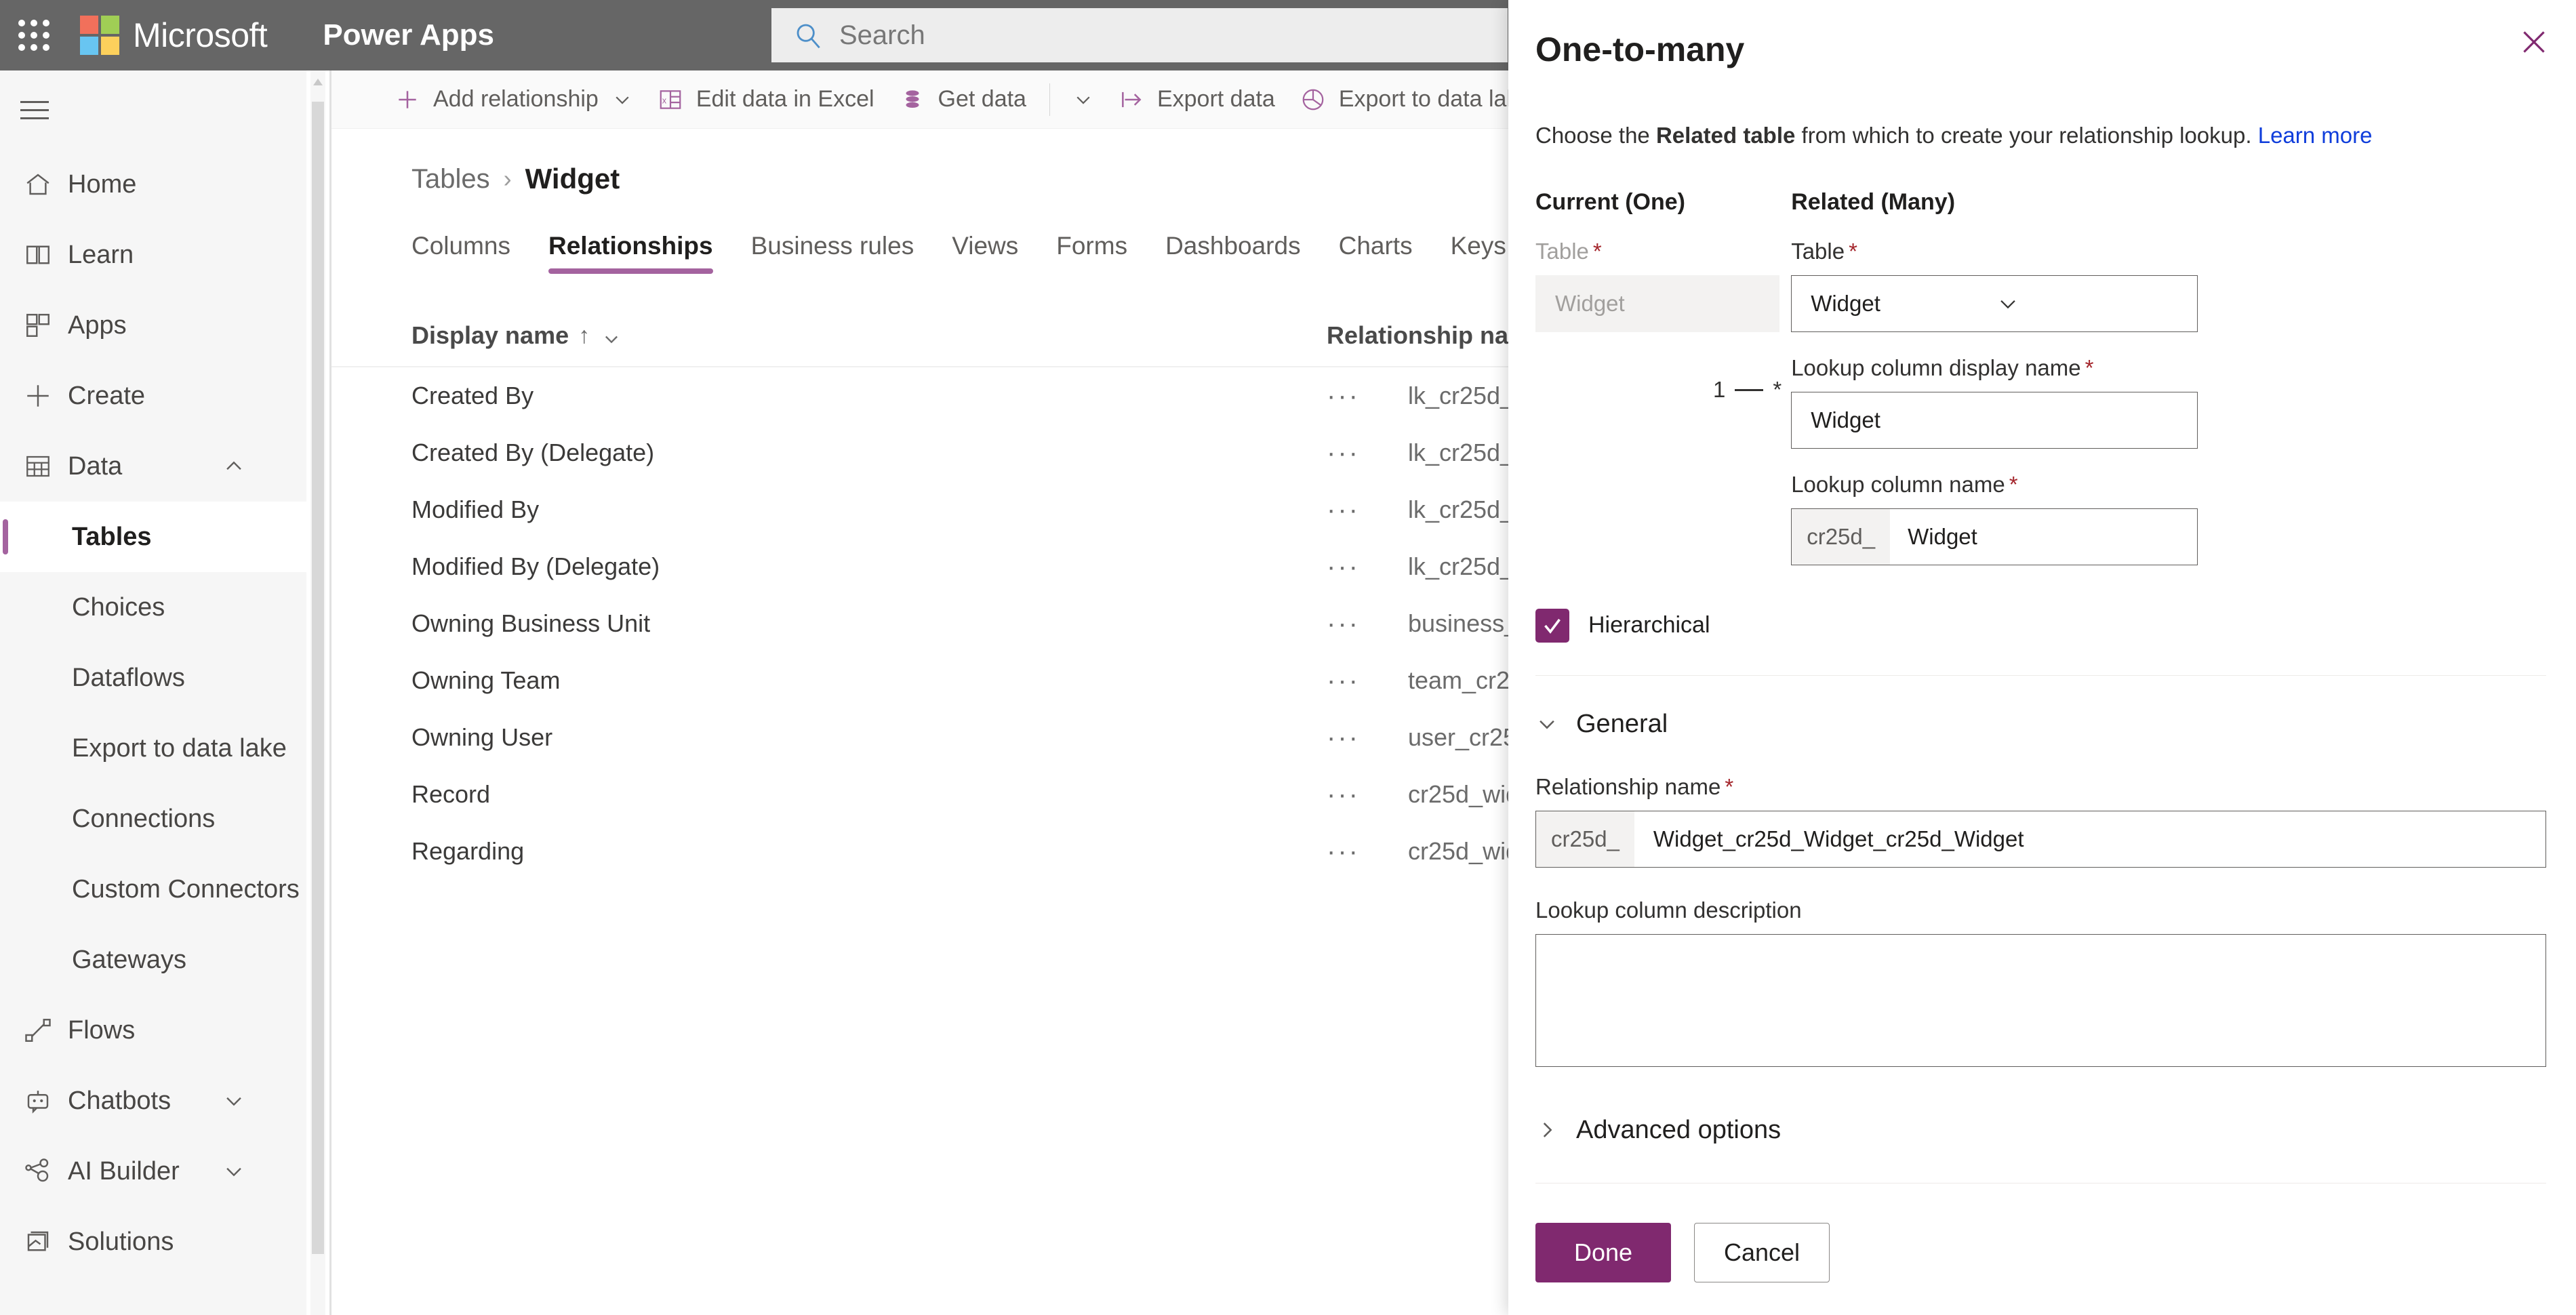  Describe the element at coordinates (2042, 707) in the screenshot. I see `general-section-header: General` at that location.